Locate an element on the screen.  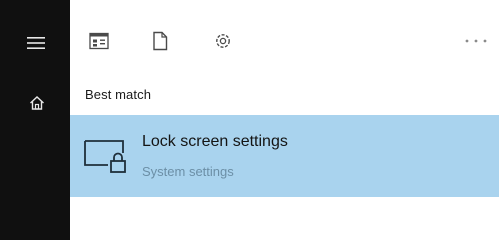
gear-icon is located at coordinates (223, 41).